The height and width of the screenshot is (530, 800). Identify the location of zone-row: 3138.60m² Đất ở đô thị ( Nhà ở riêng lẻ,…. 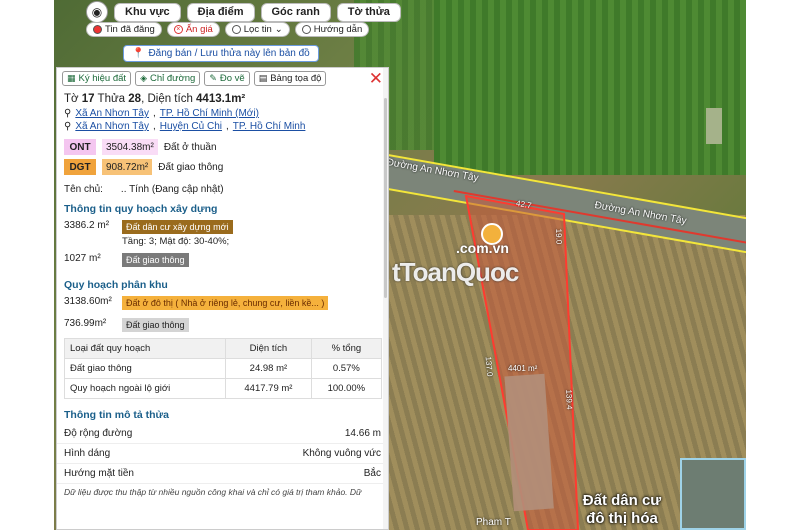
(222, 303).